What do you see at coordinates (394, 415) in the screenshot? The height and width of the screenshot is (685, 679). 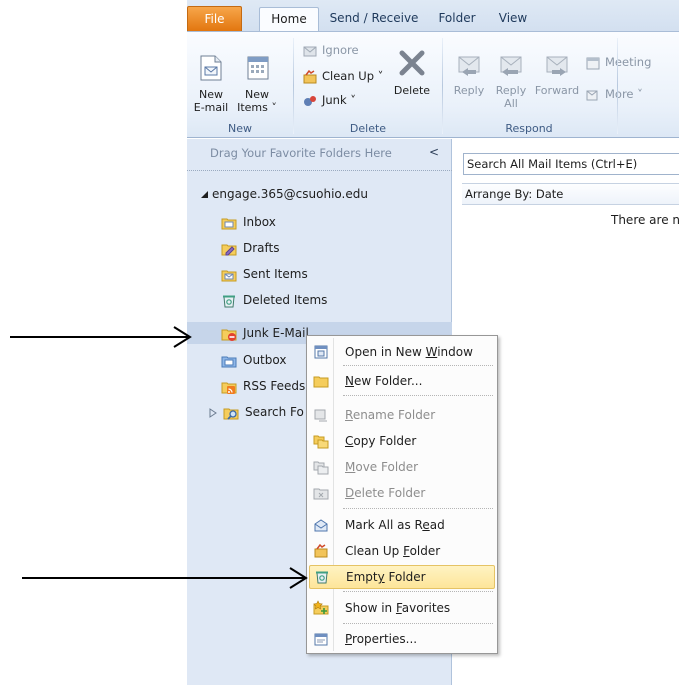 I see `menu-label: ename Folder` at bounding box center [394, 415].